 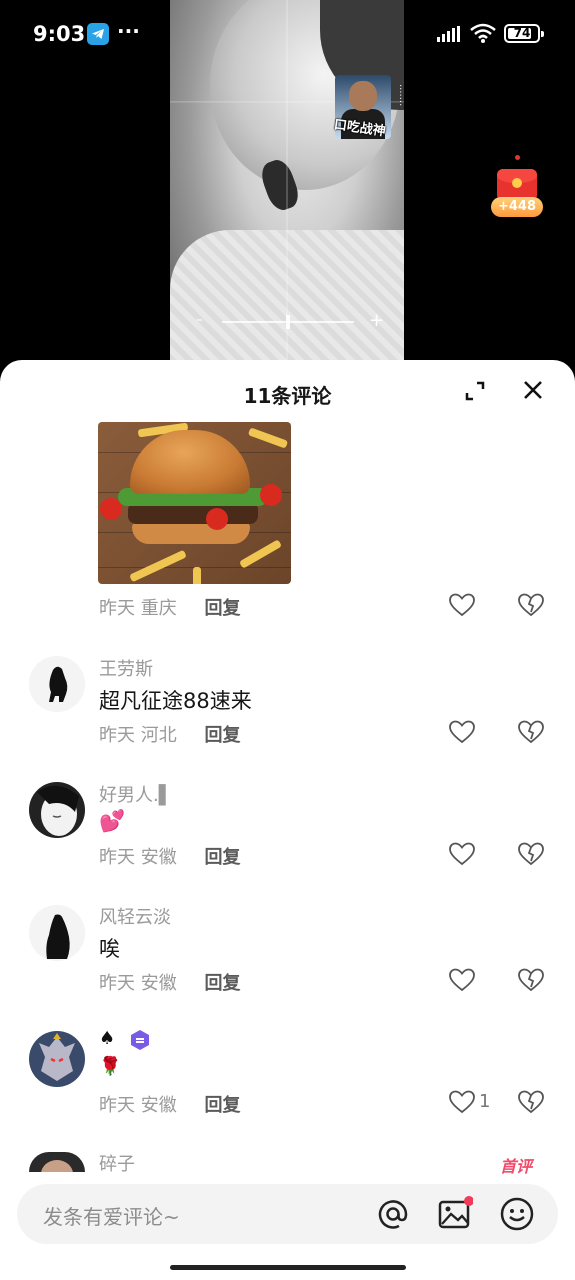 I want to click on first-comment-badge: 首评, so click(x=516, y=1166).